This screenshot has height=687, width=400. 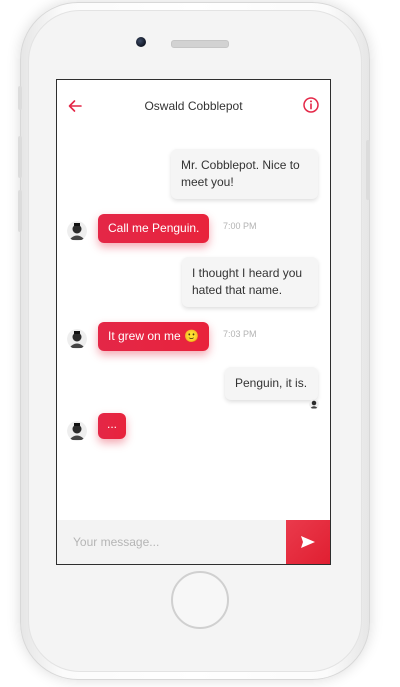 I want to click on read-receipt-avatar, so click(x=314, y=404).